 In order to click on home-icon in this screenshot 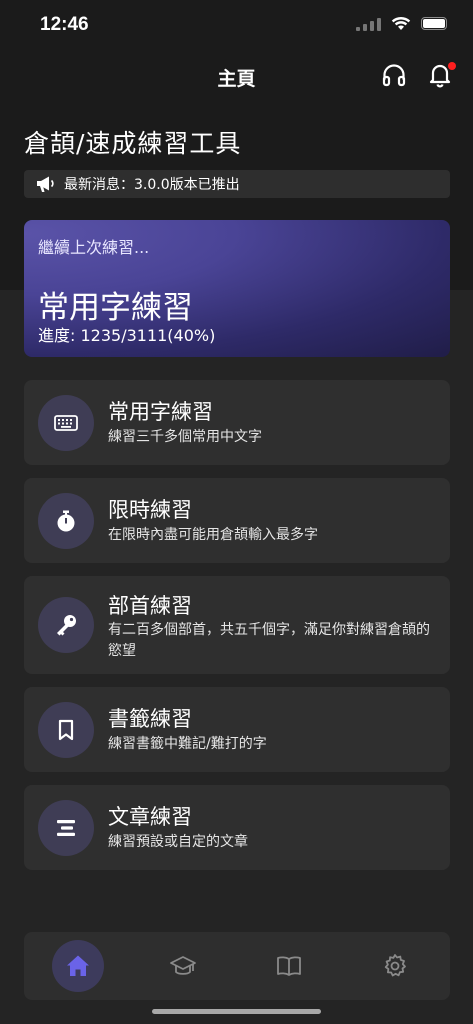, I will do `click(78, 965)`.